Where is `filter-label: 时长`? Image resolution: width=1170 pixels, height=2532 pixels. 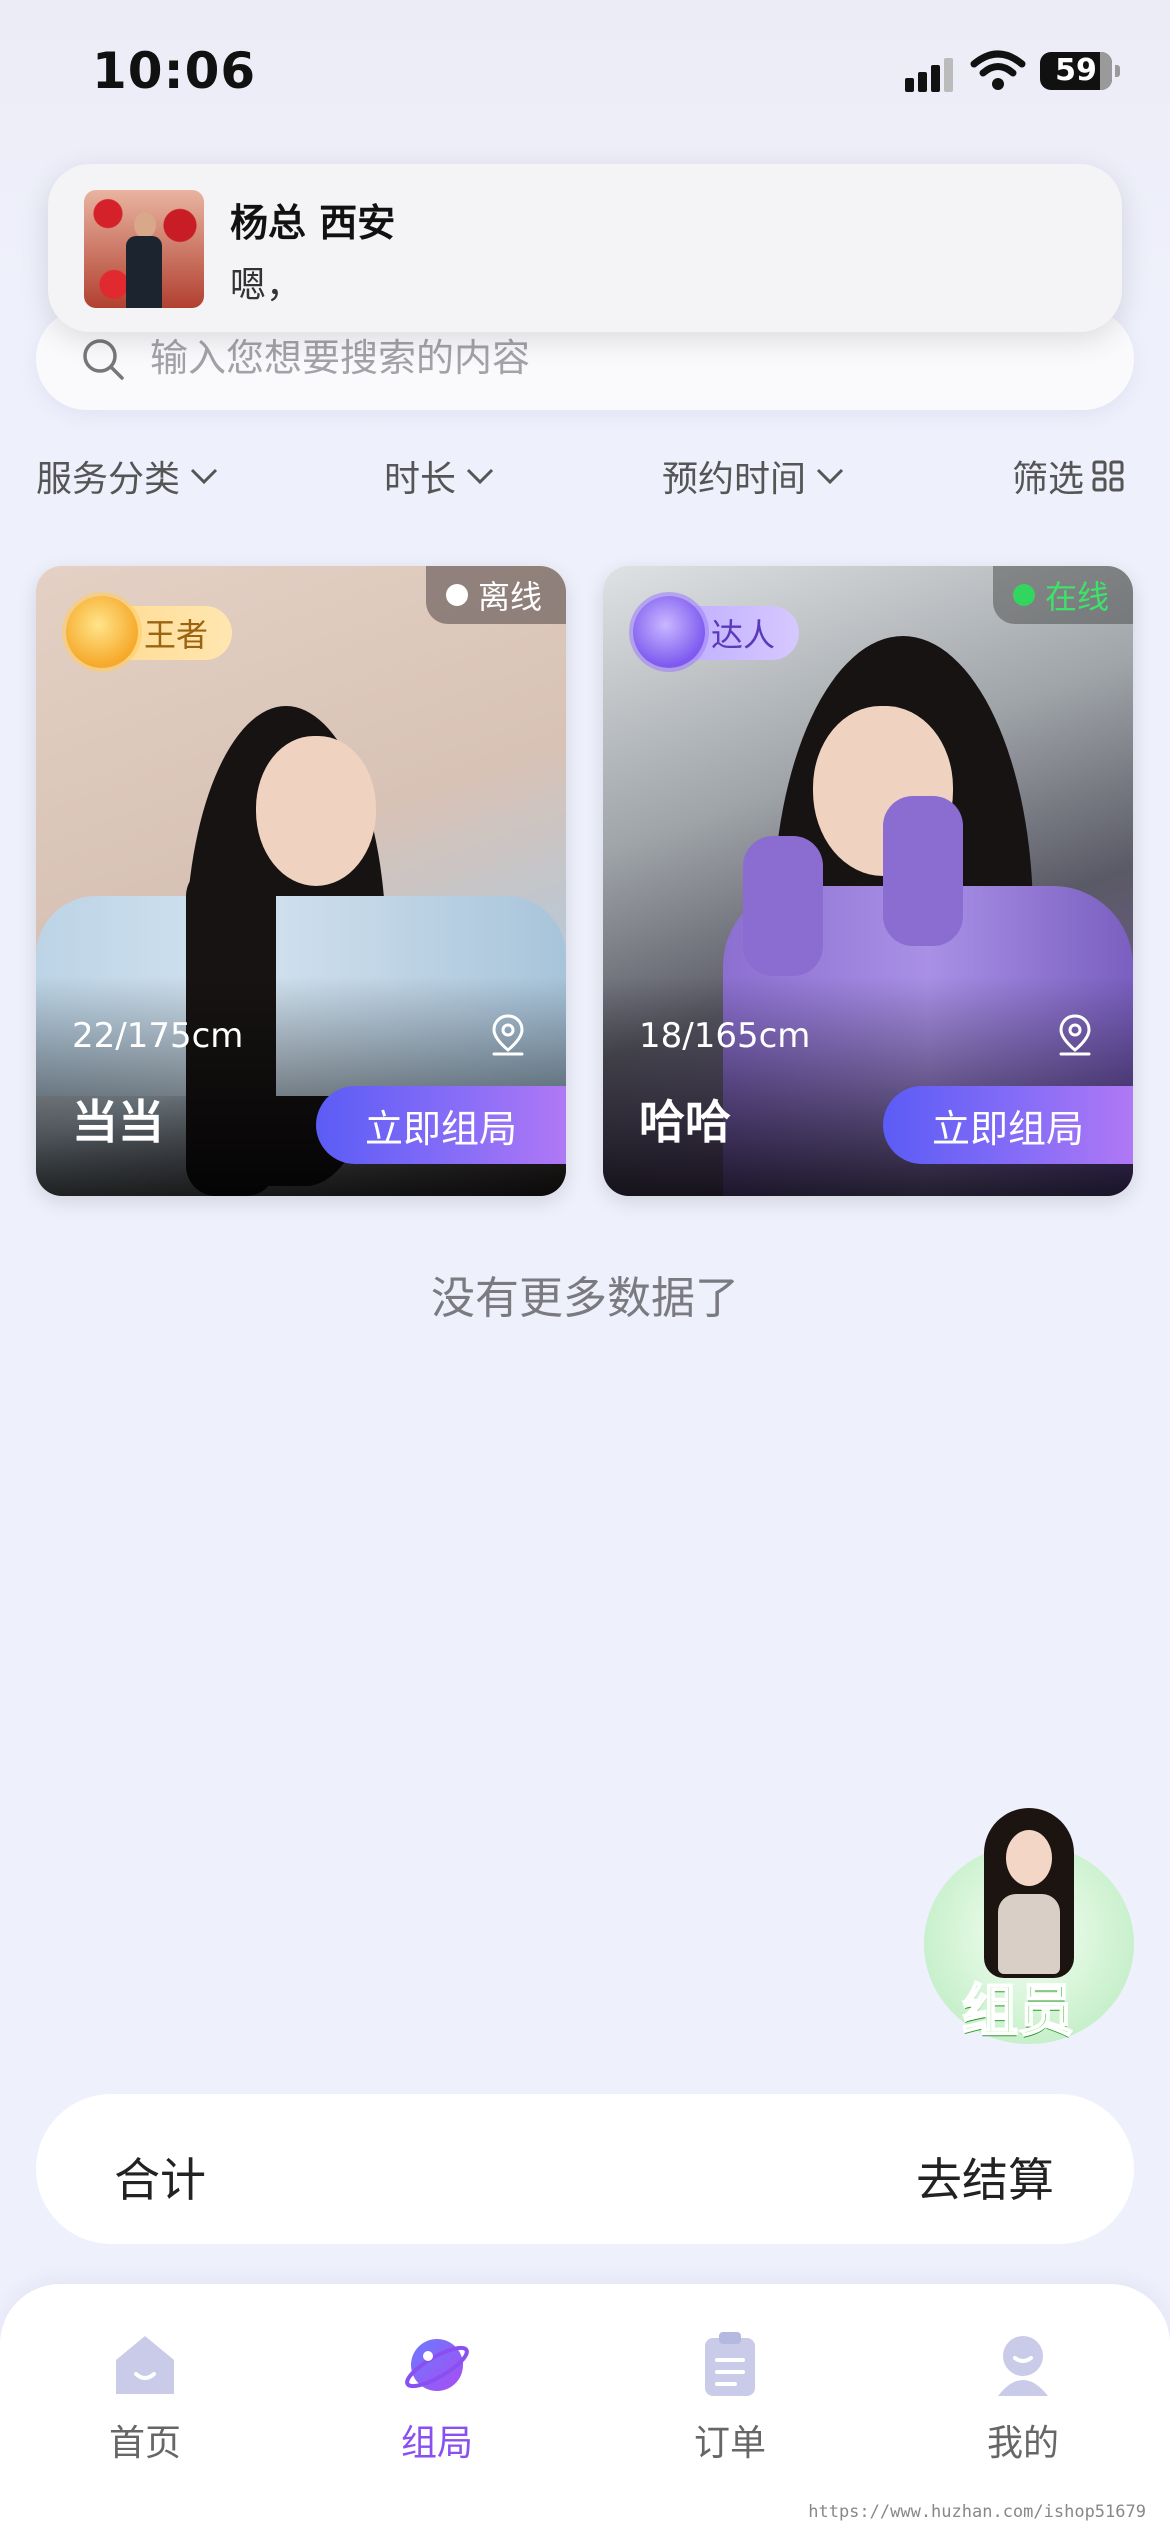
filter-label: 时长 is located at coordinates (420, 479).